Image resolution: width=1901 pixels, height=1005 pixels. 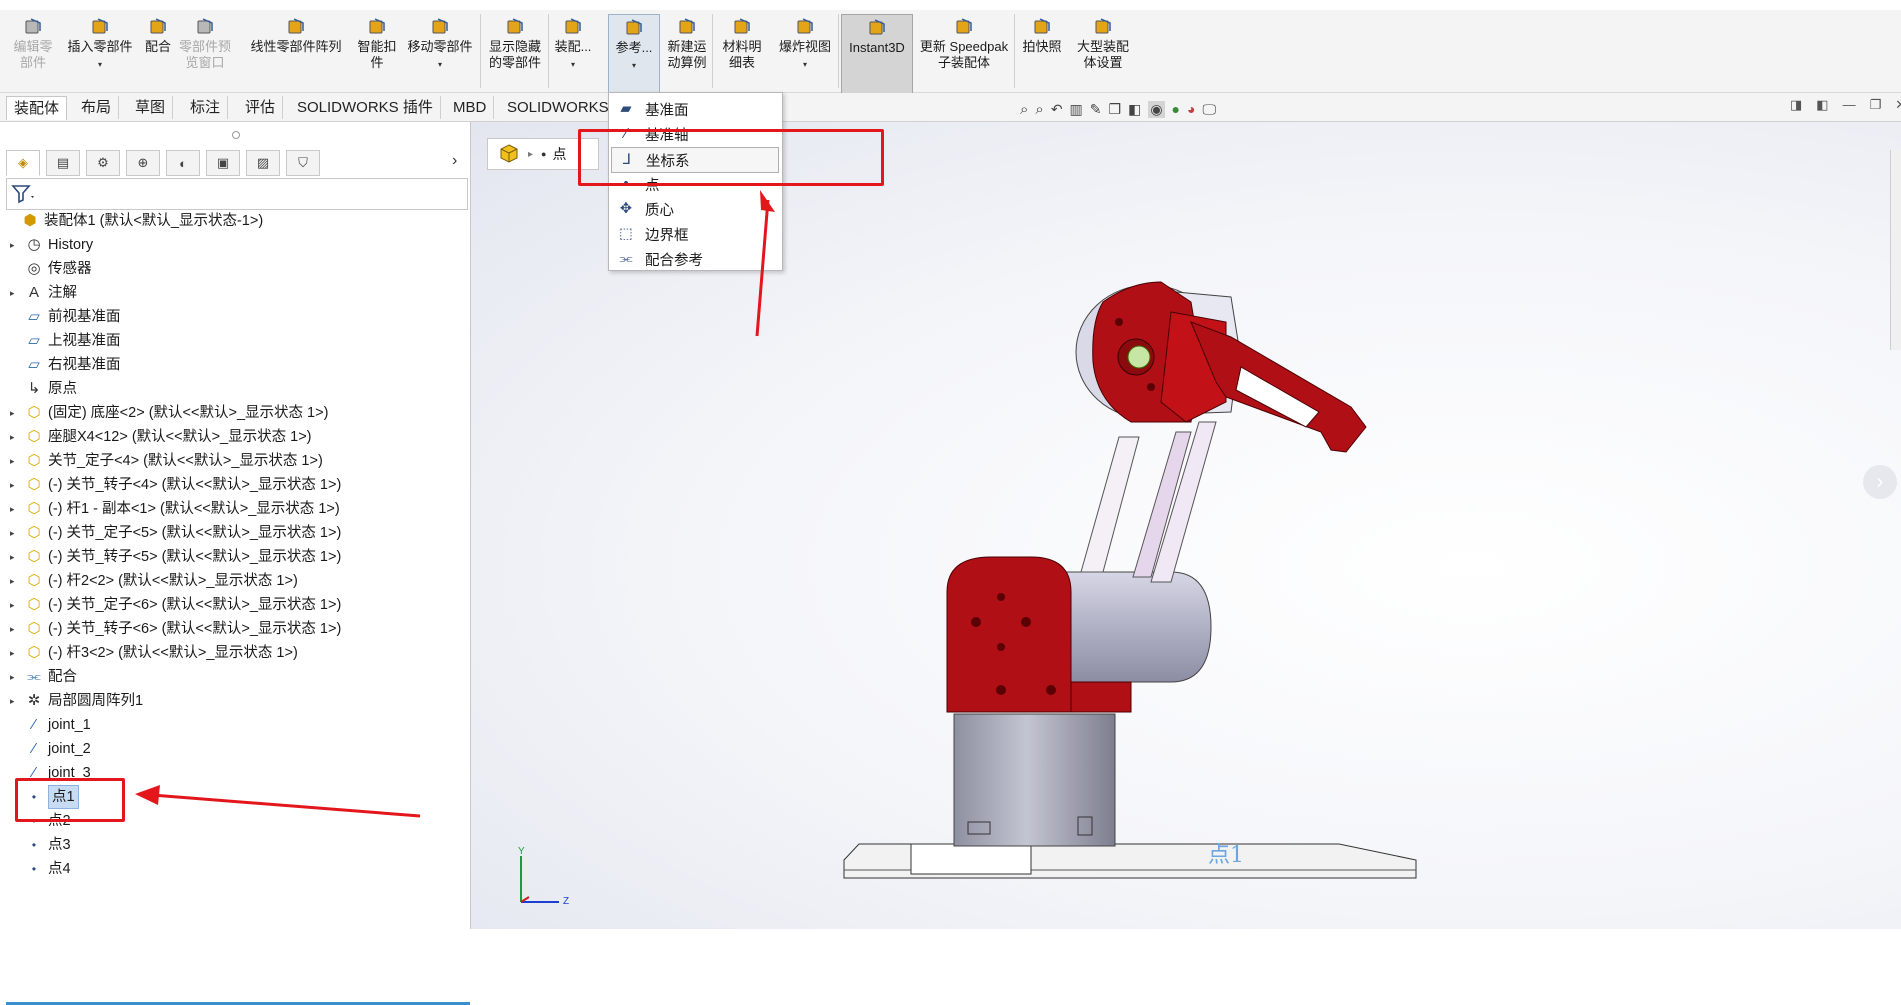 What do you see at coordinates (24, 194) in the screenshot?
I see `filter-icon` at bounding box center [24, 194].